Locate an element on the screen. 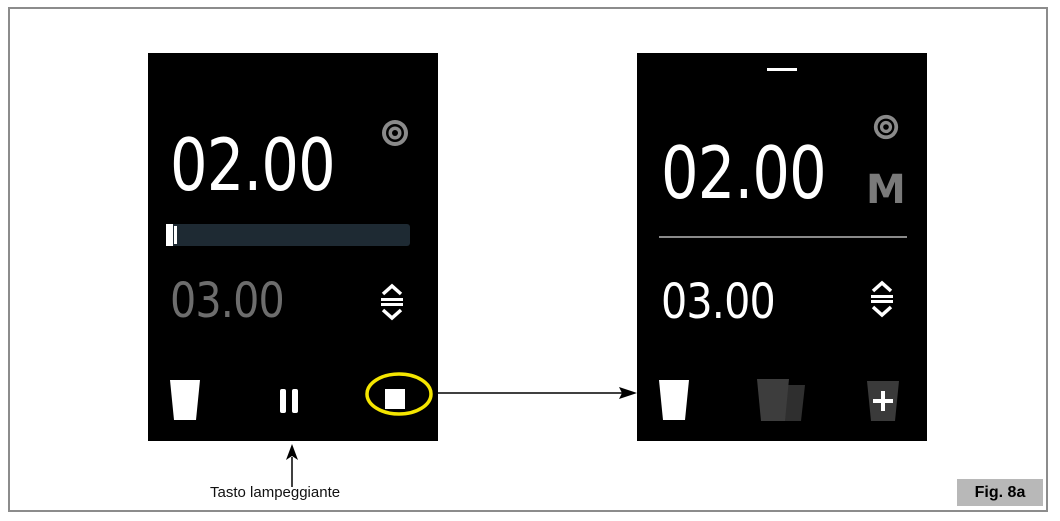 The image size is (1060, 521). callout-arrow is located at coordinates (292, 465).